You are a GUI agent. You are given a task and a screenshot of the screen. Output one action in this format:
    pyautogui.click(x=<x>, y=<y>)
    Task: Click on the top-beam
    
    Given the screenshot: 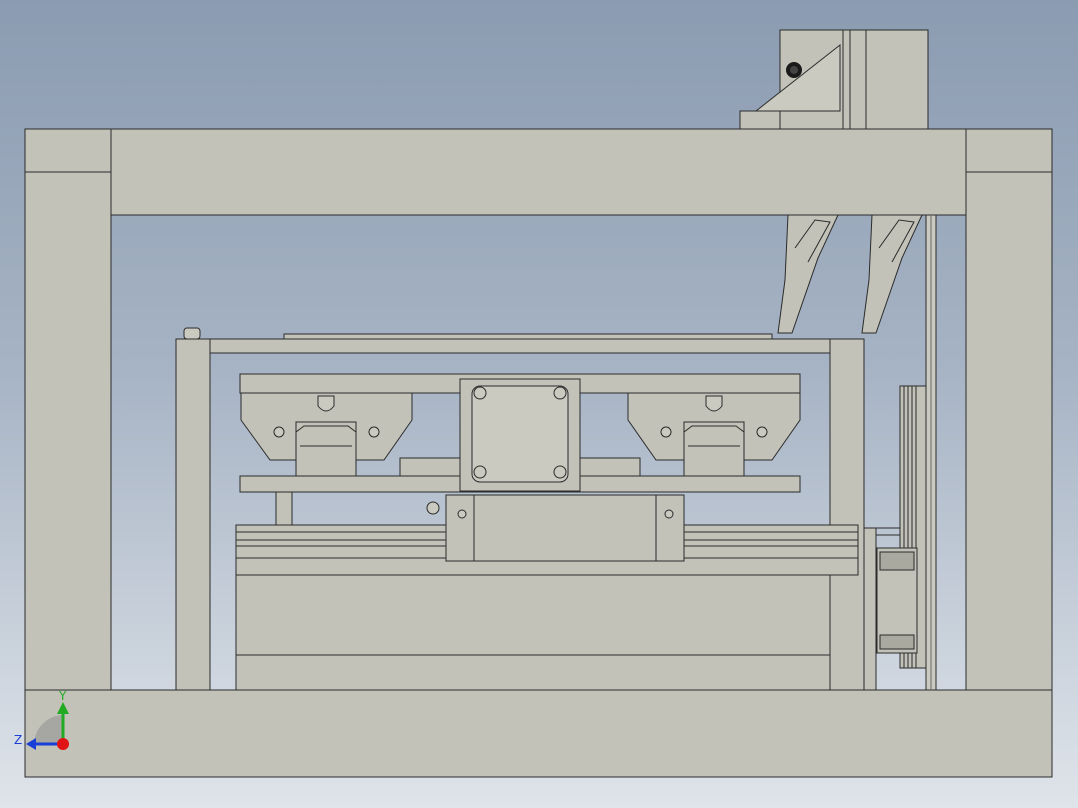 What is the action you would take?
    pyautogui.click(x=538, y=172)
    